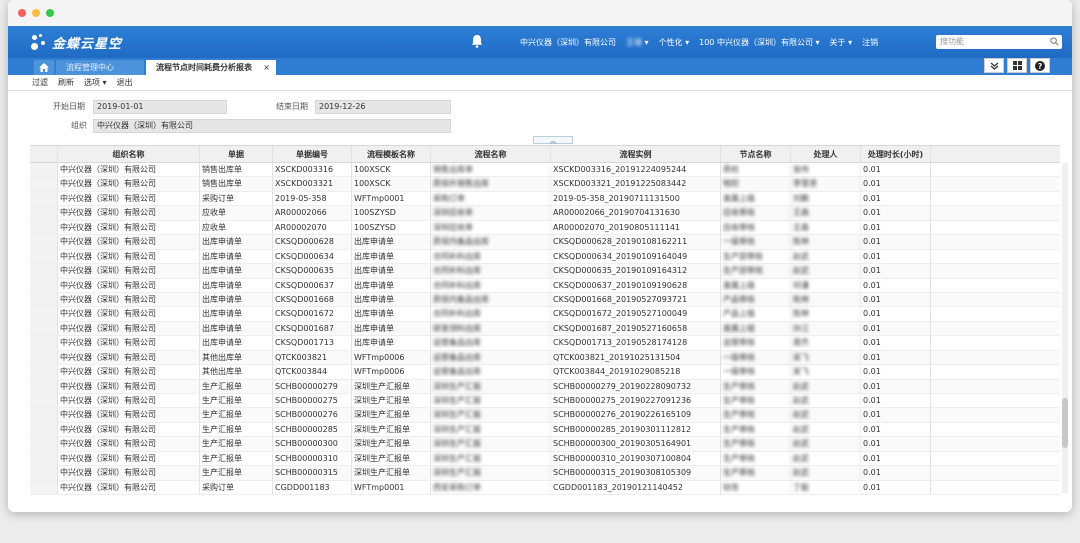 Image resolution: width=1080 pixels, height=543 pixels. Describe the element at coordinates (1065, 328) in the screenshot. I see `vertical-scrollbar` at that location.